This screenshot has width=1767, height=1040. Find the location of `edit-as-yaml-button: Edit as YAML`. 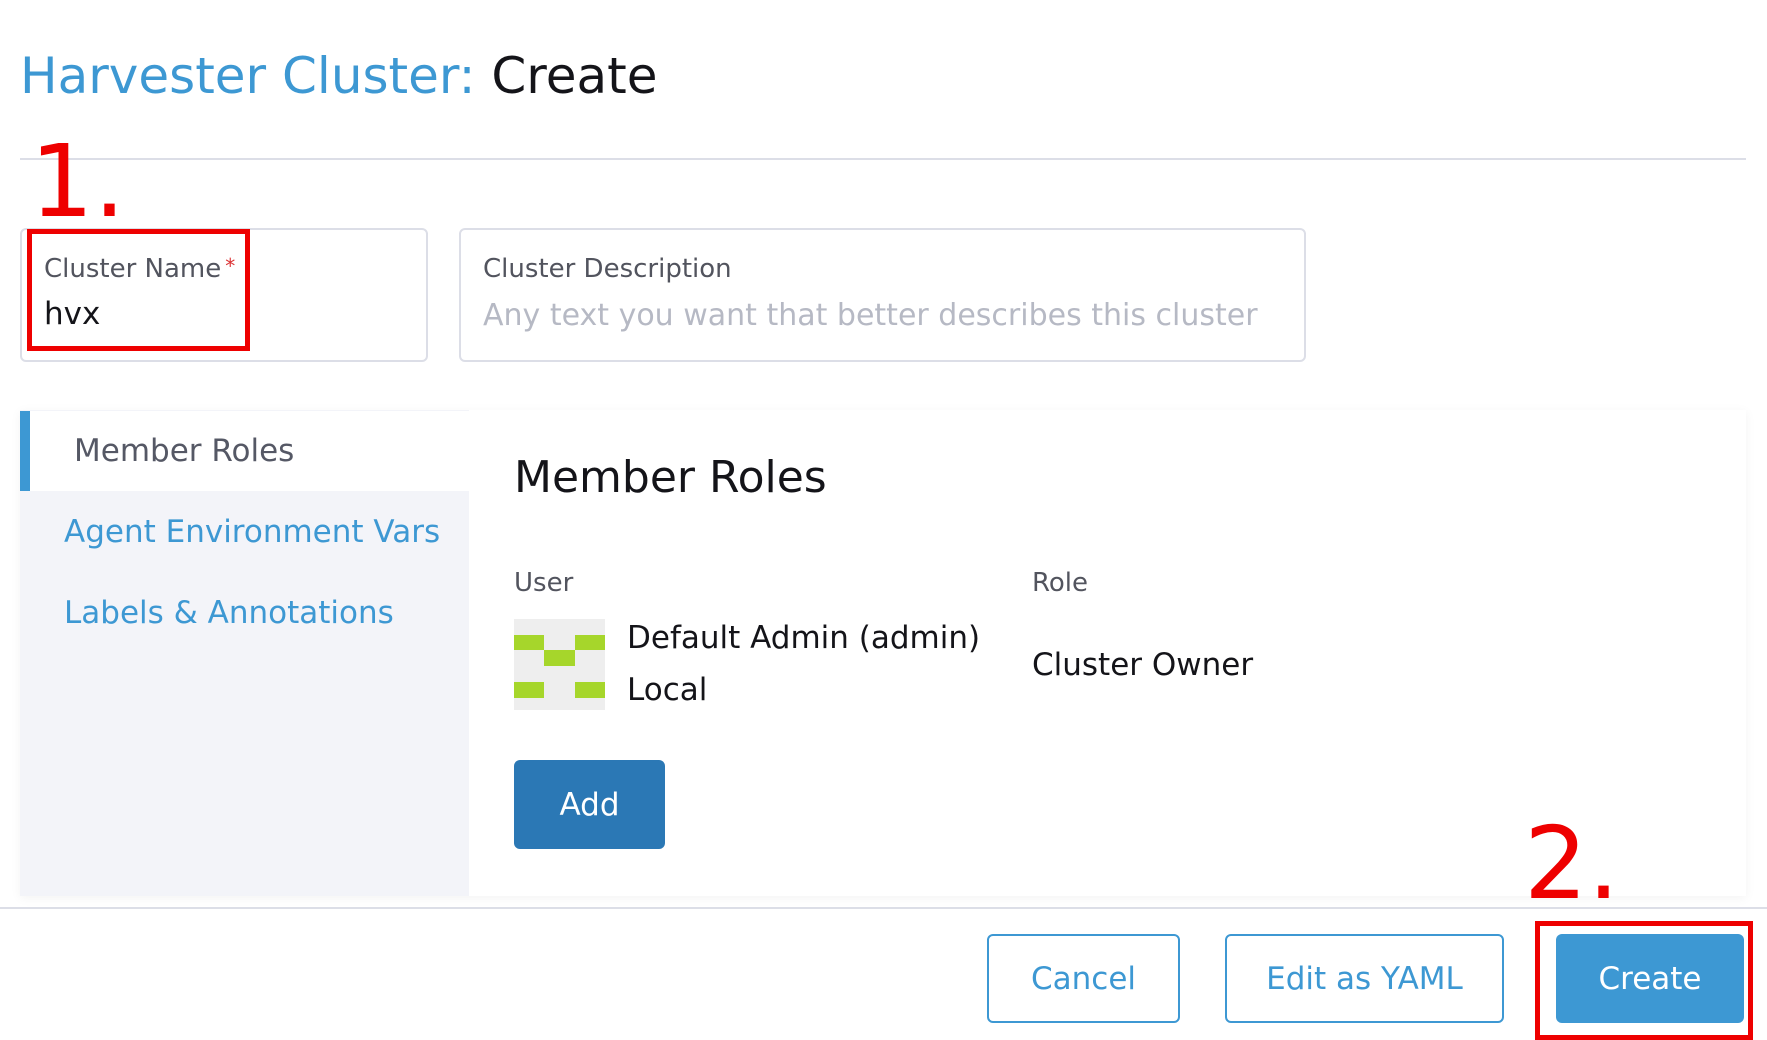

edit-as-yaml-button: Edit as YAML is located at coordinates (1364, 978).